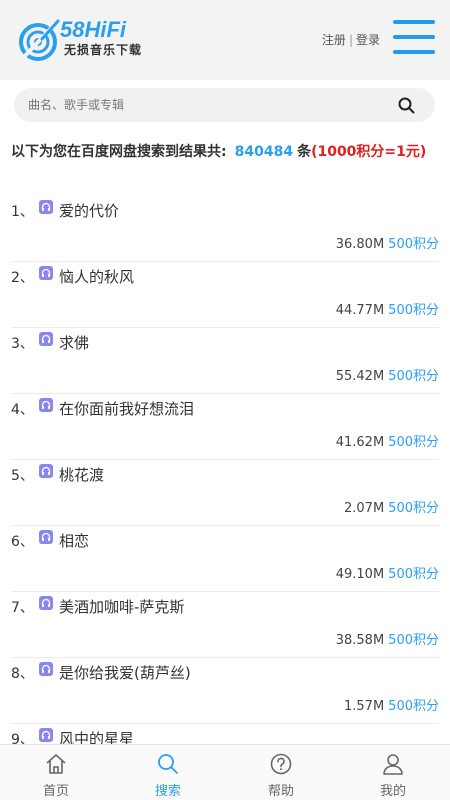  Describe the element at coordinates (93, 29) in the screenshot. I see `logo-title: 58HiFi` at that location.